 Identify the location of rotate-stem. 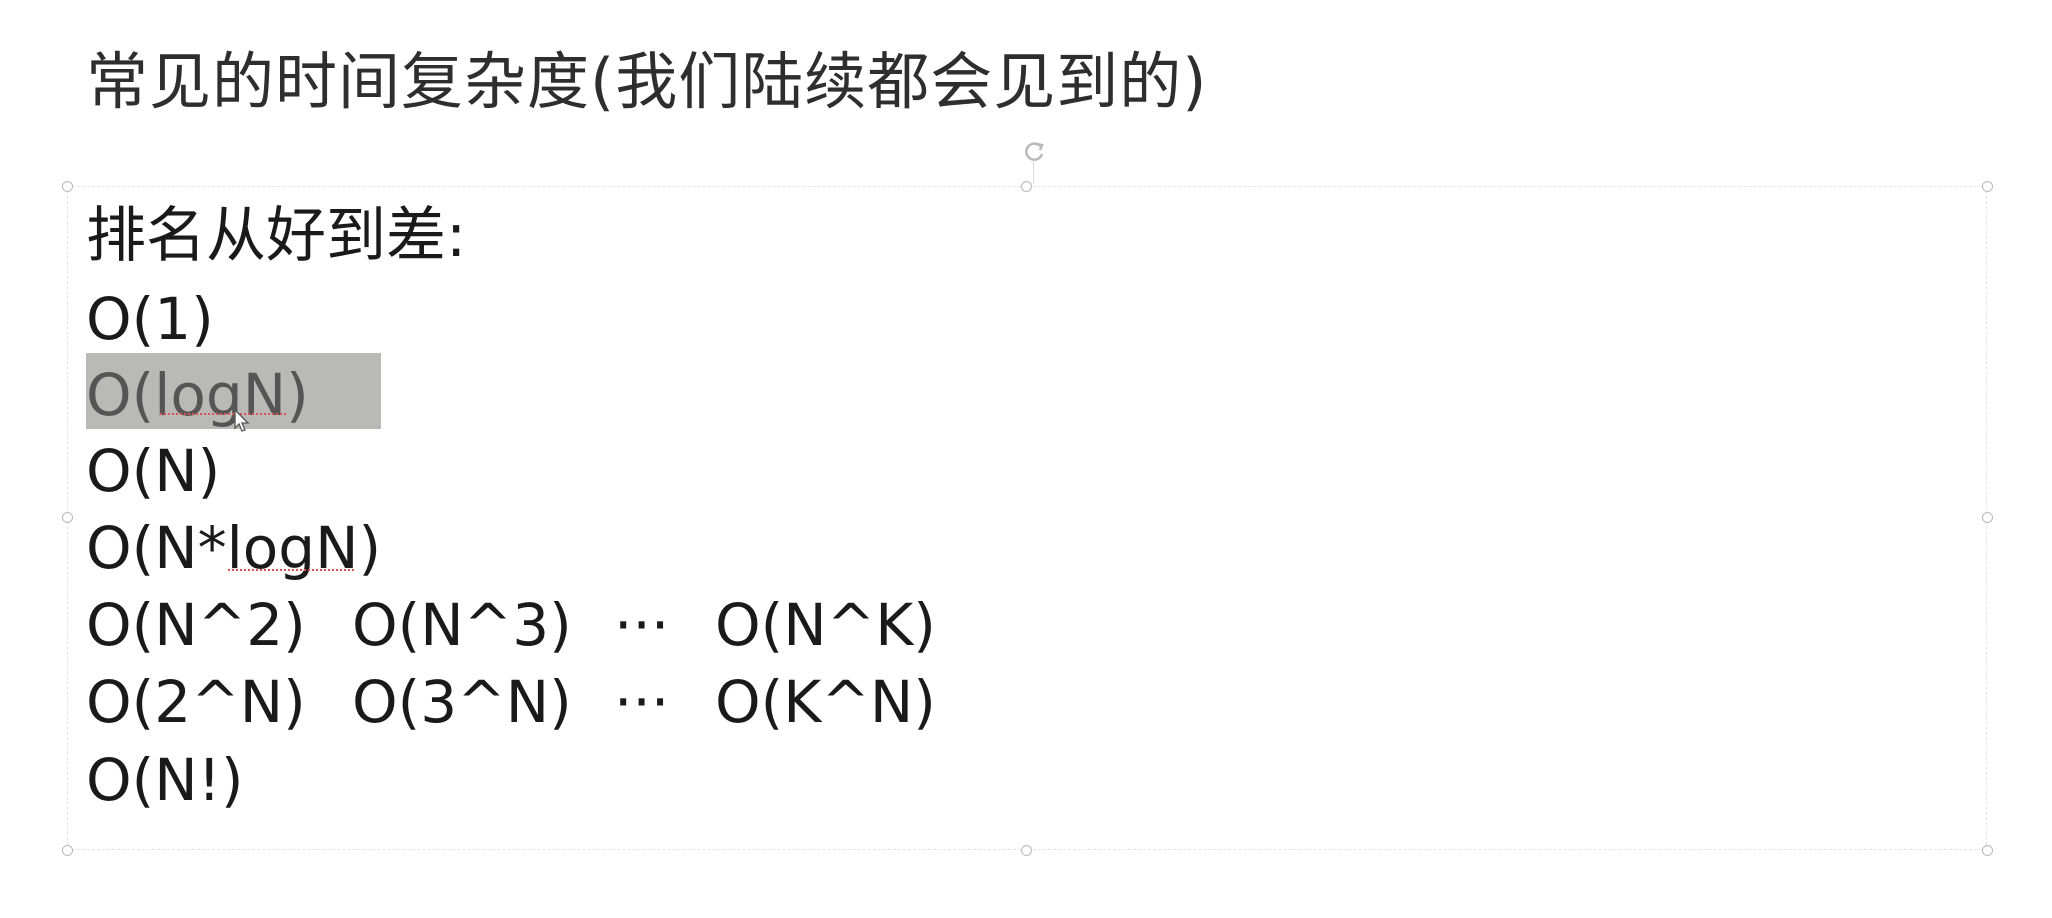
(1033, 172).